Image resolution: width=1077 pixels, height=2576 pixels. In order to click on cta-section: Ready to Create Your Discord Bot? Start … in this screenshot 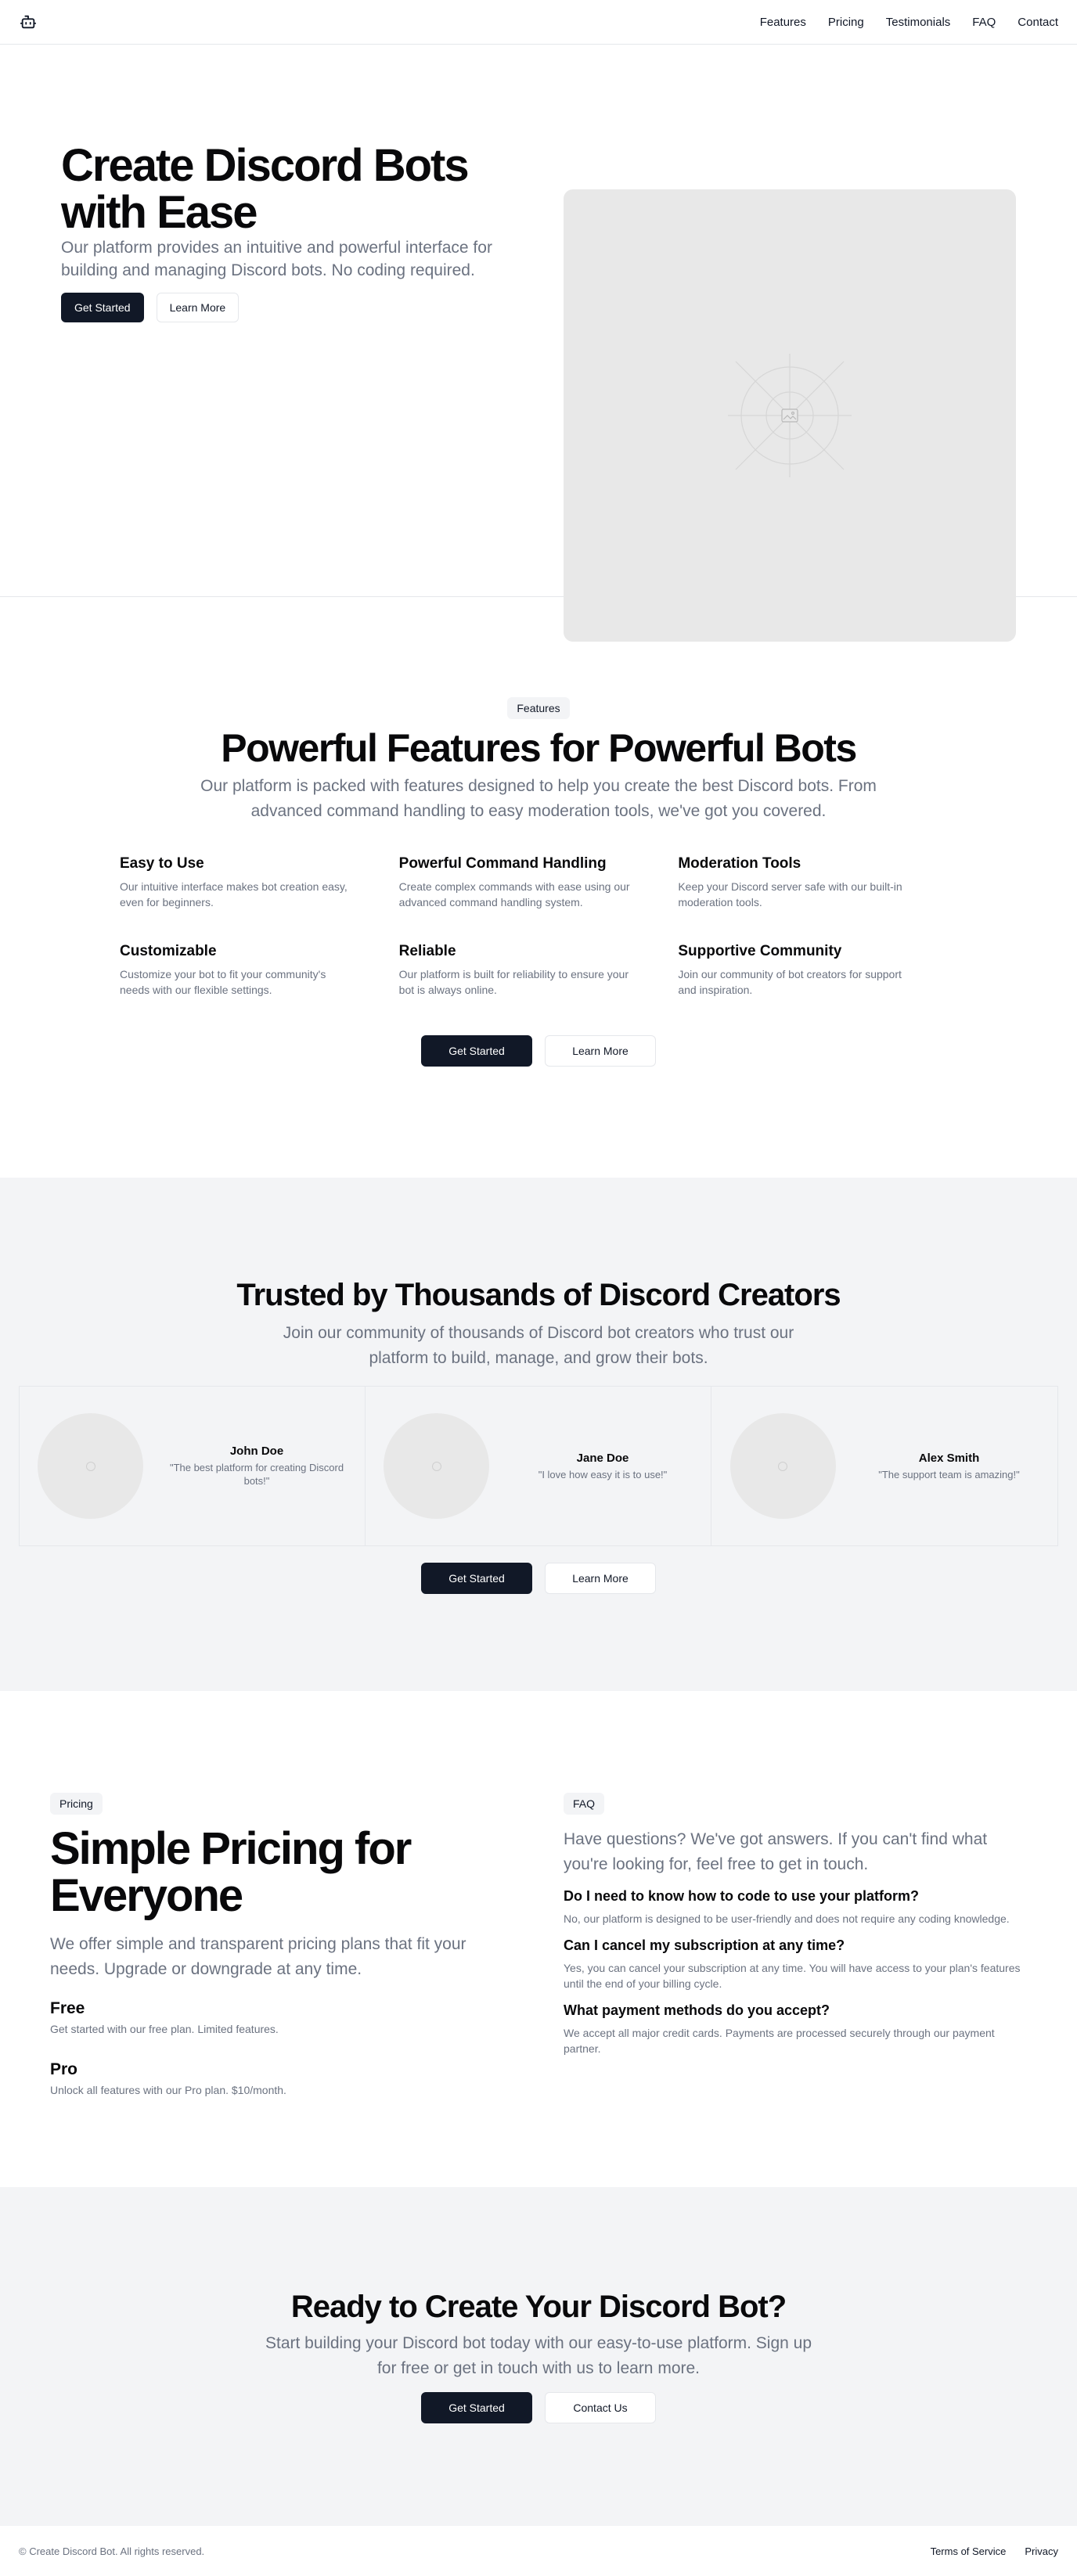, I will do `click(538, 2356)`.